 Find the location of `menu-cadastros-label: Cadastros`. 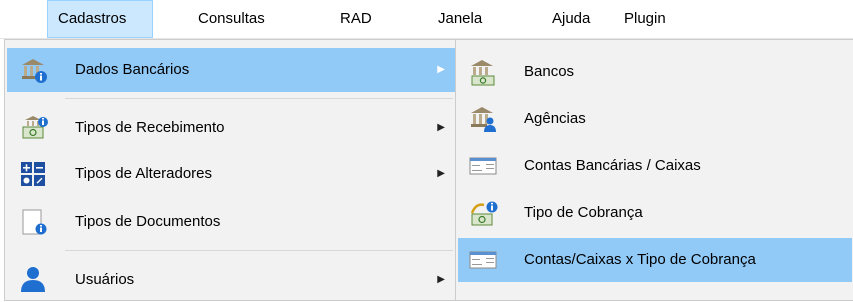

menu-cadastros-label: Cadastros is located at coordinates (92, 18).